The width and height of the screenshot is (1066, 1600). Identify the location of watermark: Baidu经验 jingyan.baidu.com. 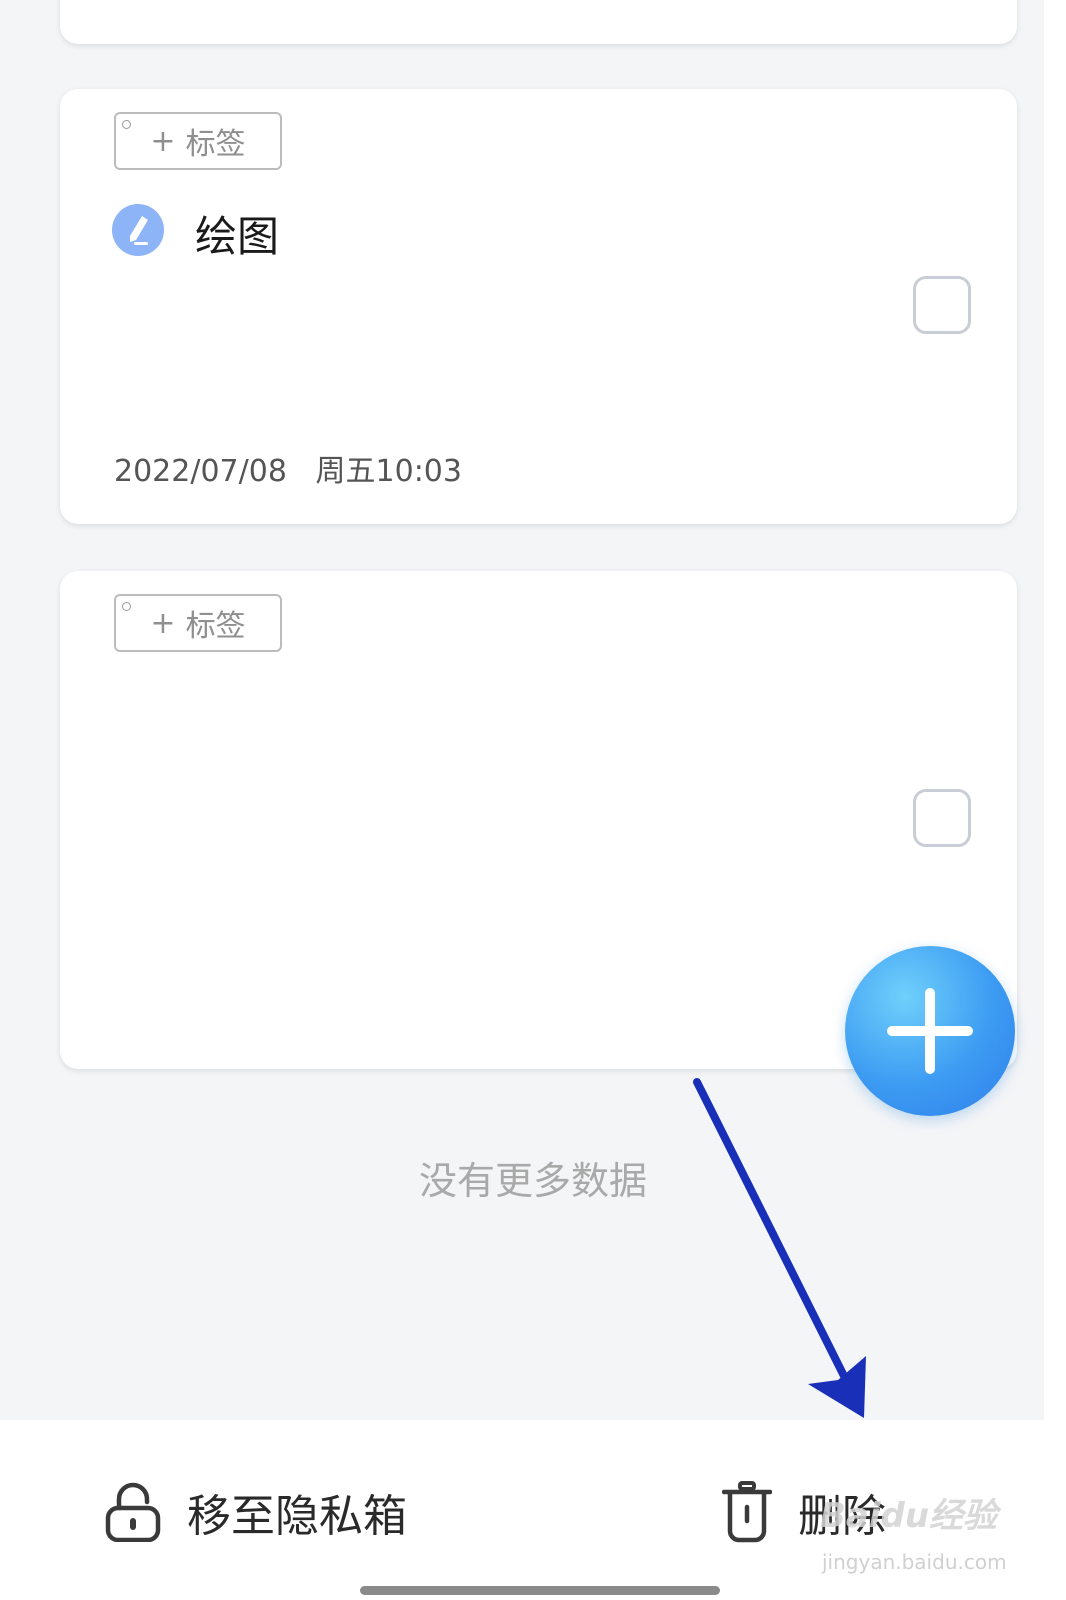
(920, 1533).